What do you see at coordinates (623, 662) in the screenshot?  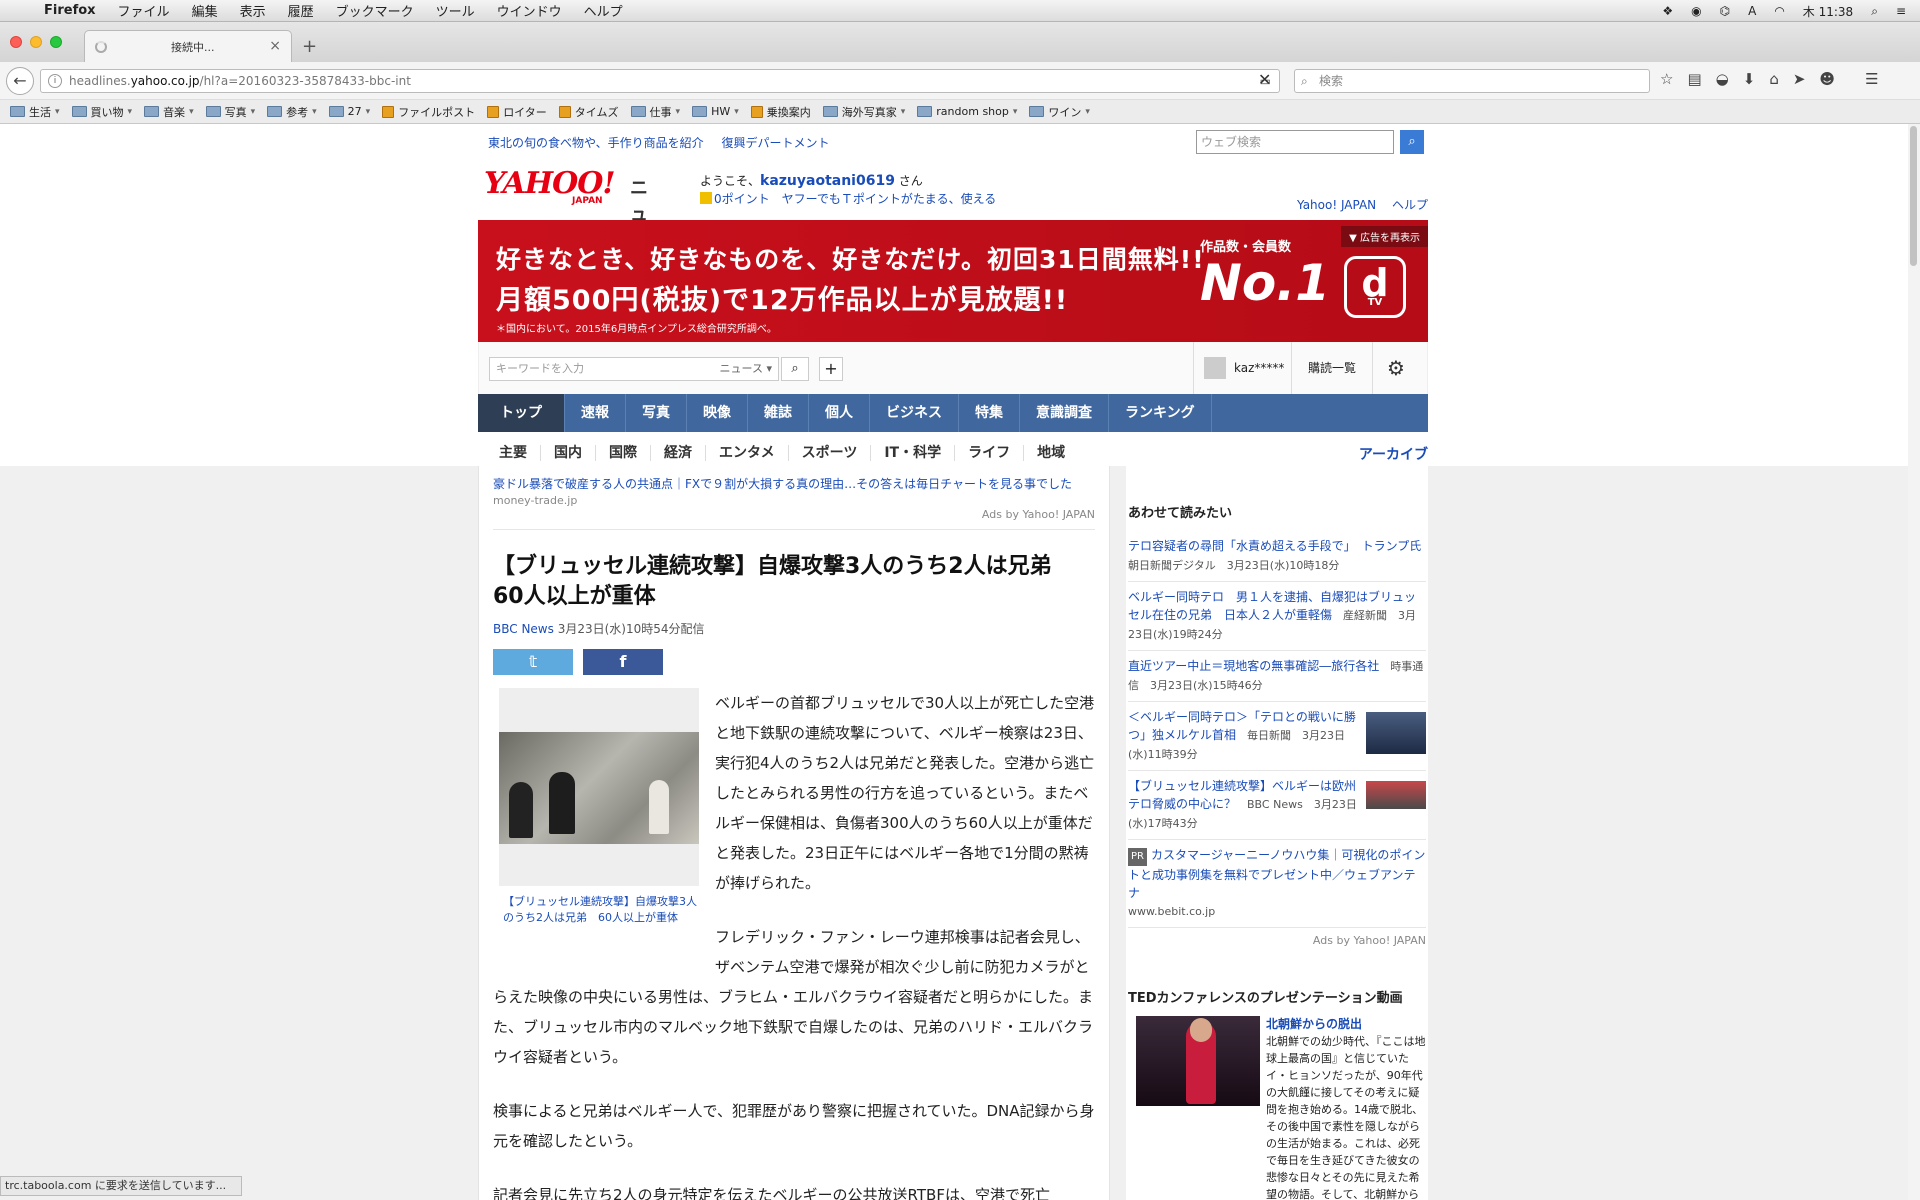 I see `facebook-share-button: f` at bounding box center [623, 662].